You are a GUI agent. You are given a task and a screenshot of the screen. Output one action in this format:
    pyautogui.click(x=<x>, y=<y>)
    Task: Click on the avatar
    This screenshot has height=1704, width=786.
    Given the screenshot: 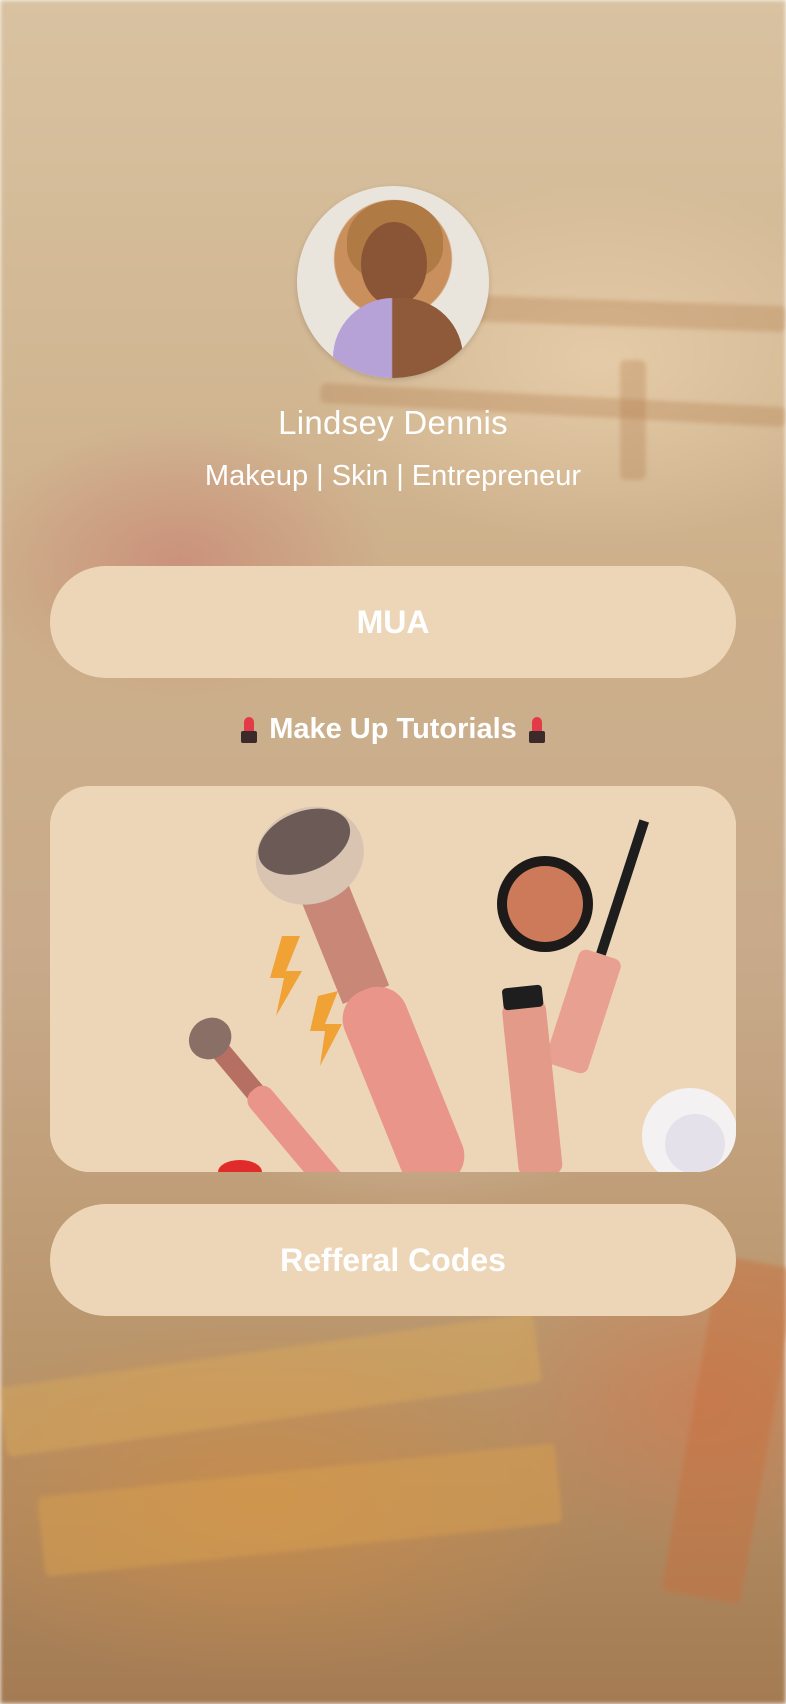 What is the action you would take?
    pyautogui.click(x=393, y=282)
    